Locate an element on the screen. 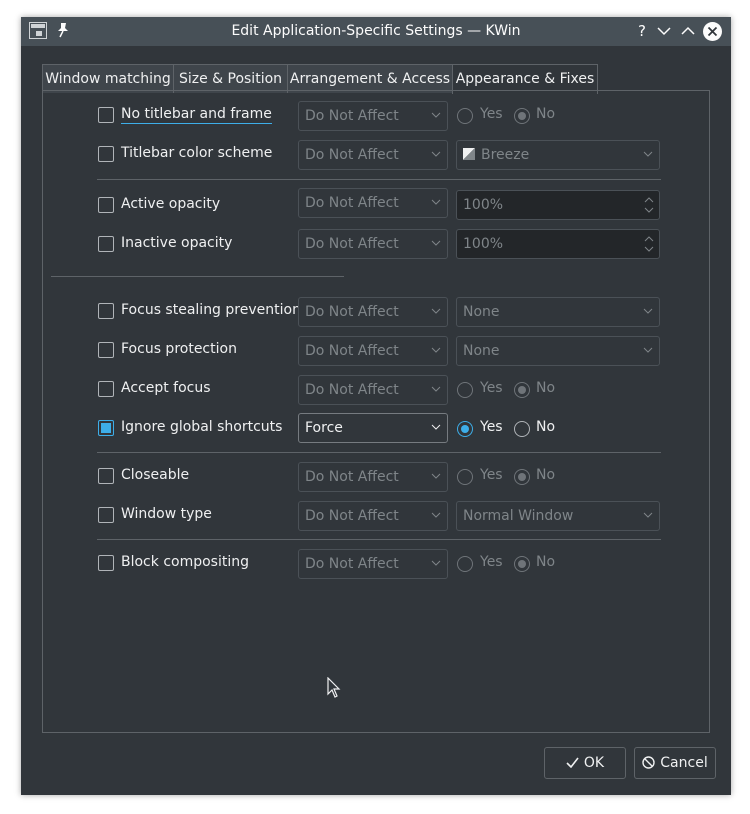 This screenshot has height=814, width=750. window-type-policy-value: Do Not Affect is located at coordinates (352, 516).